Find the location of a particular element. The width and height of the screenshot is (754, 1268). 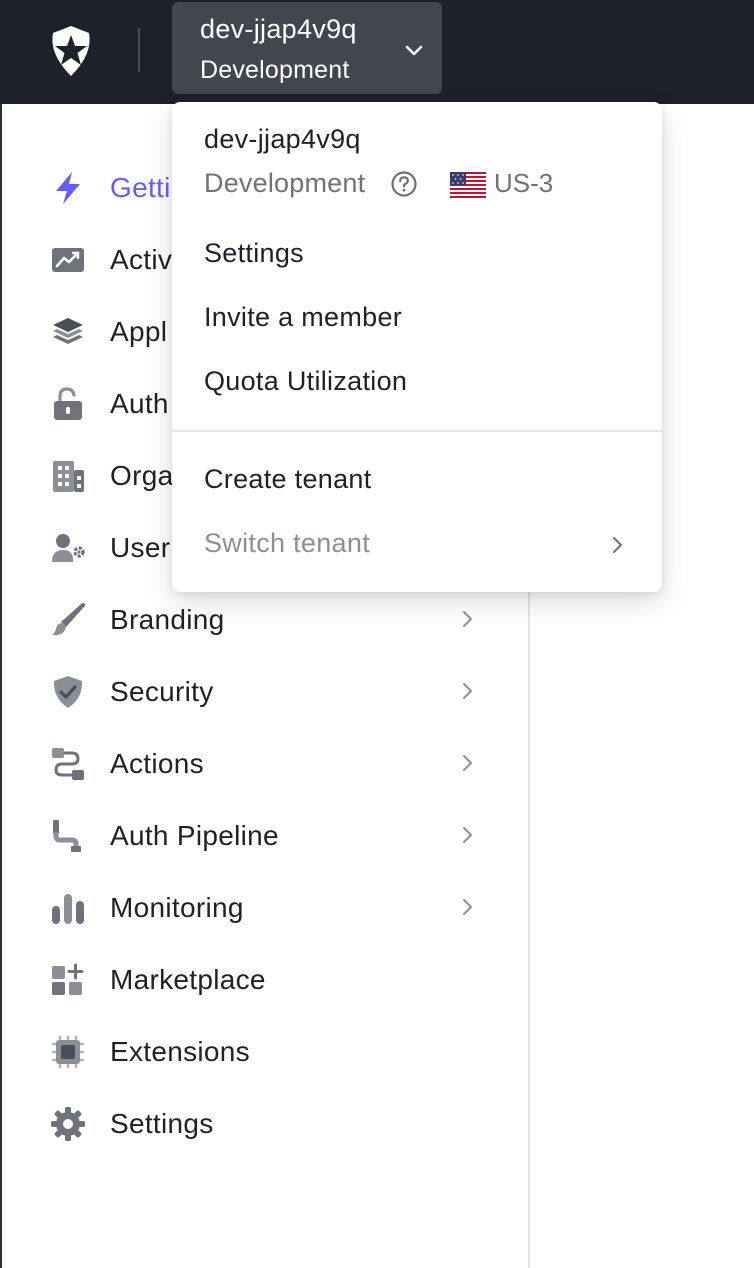

sidebar-item-actions: Actions is located at coordinates (265, 764).